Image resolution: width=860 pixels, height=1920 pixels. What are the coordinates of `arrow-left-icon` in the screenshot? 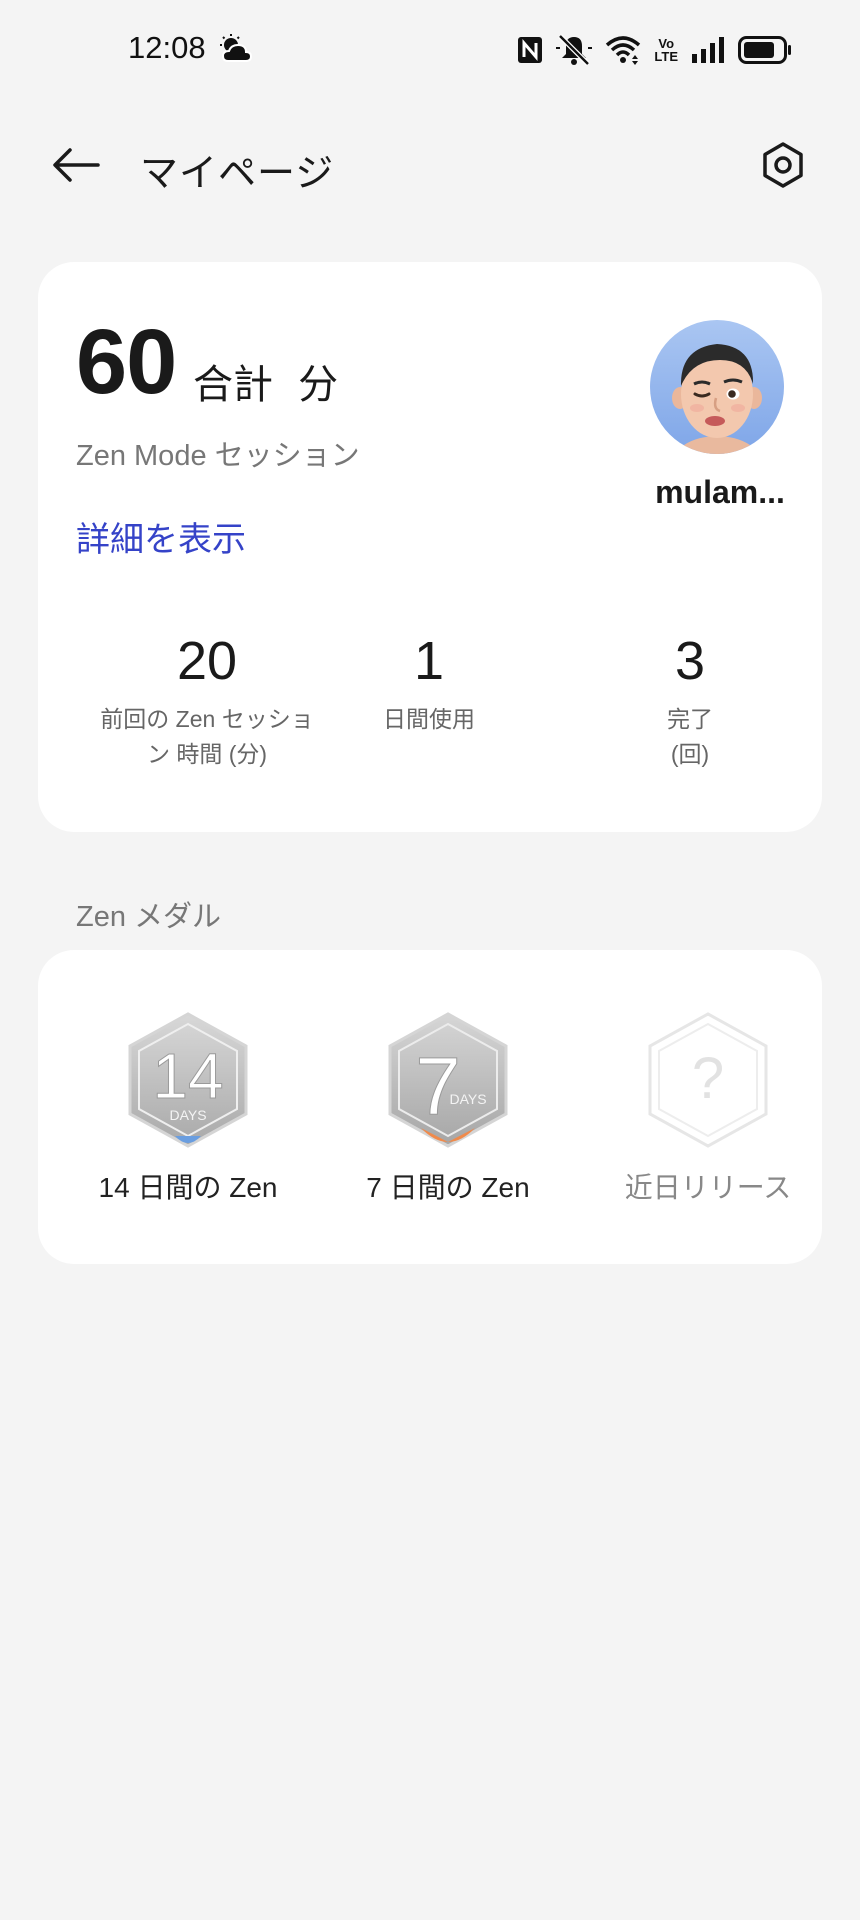 It's located at (76, 165).